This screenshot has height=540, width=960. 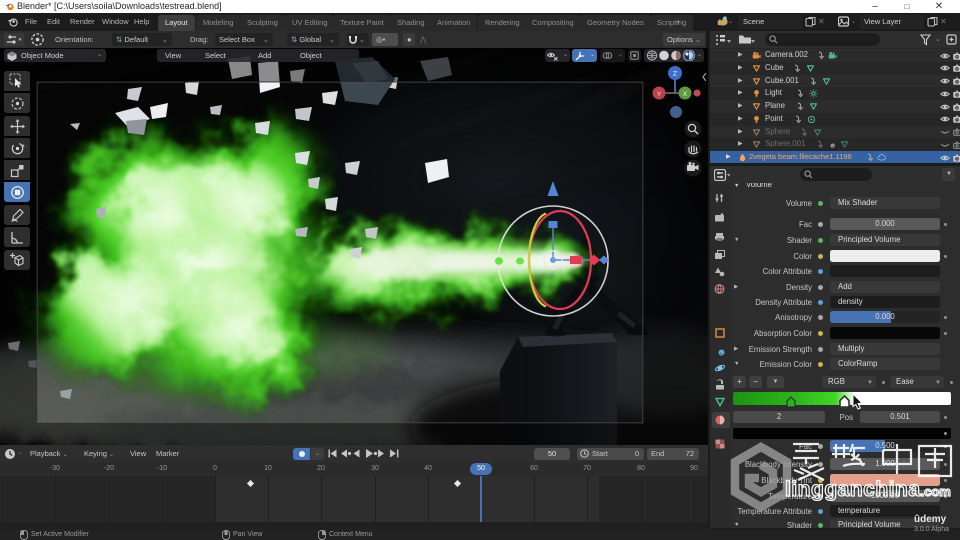 I want to click on svg-text: Y, so click(x=659, y=94).